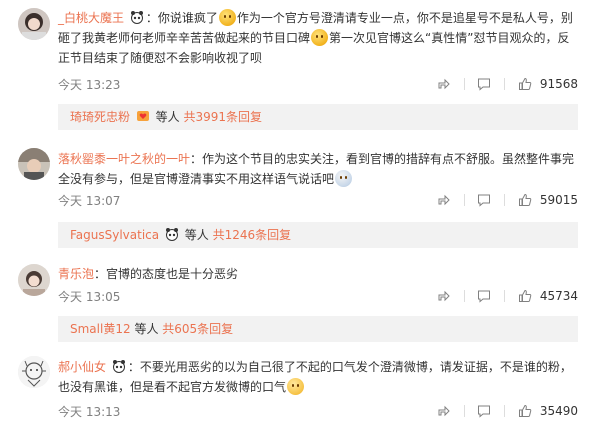 The image size is (596, 431). I want to click on comment-actions: 91568, so click(507, 85).